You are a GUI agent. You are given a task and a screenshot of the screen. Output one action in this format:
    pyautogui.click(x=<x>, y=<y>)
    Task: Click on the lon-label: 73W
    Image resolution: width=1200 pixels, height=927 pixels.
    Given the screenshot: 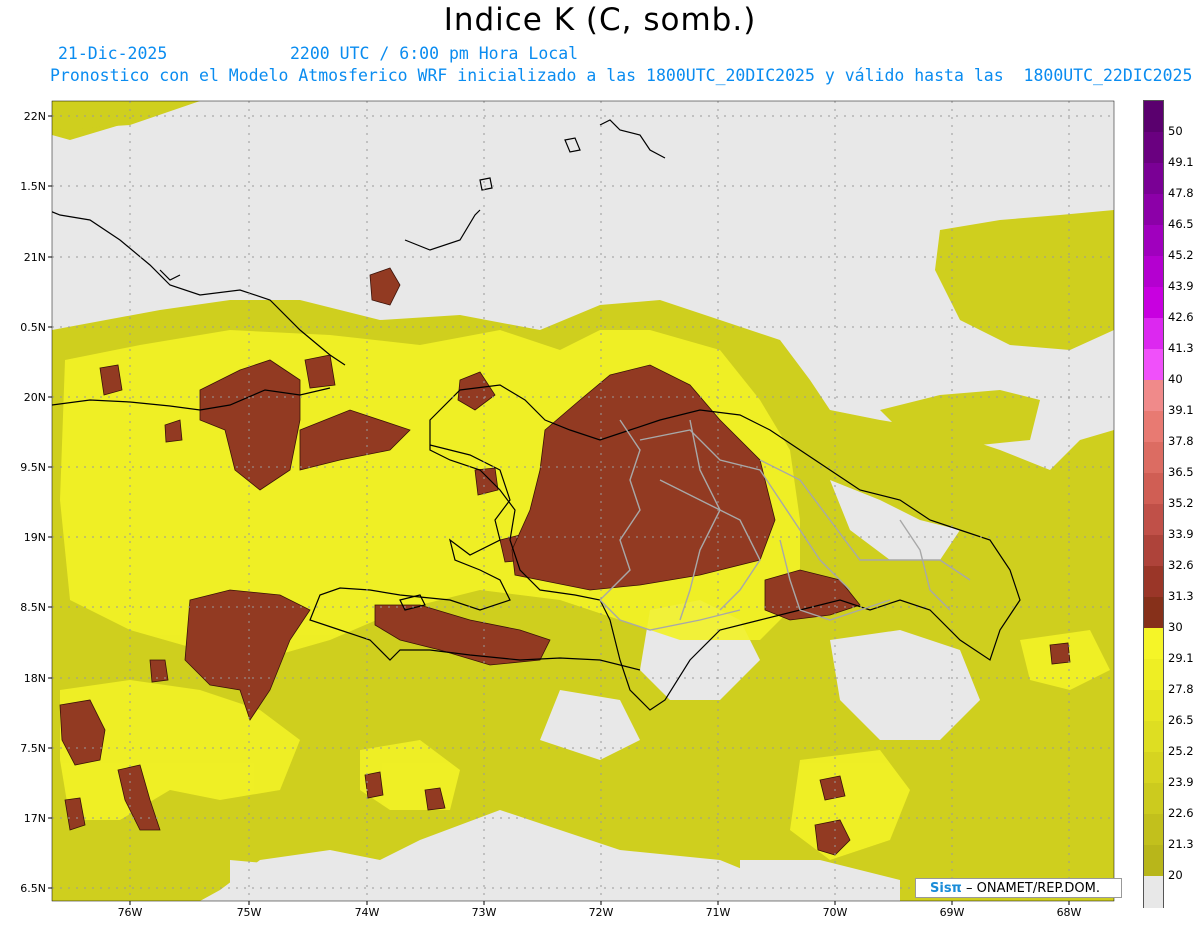 What is the action you would take?
    pyautogui.click(x=484, y=912)
    